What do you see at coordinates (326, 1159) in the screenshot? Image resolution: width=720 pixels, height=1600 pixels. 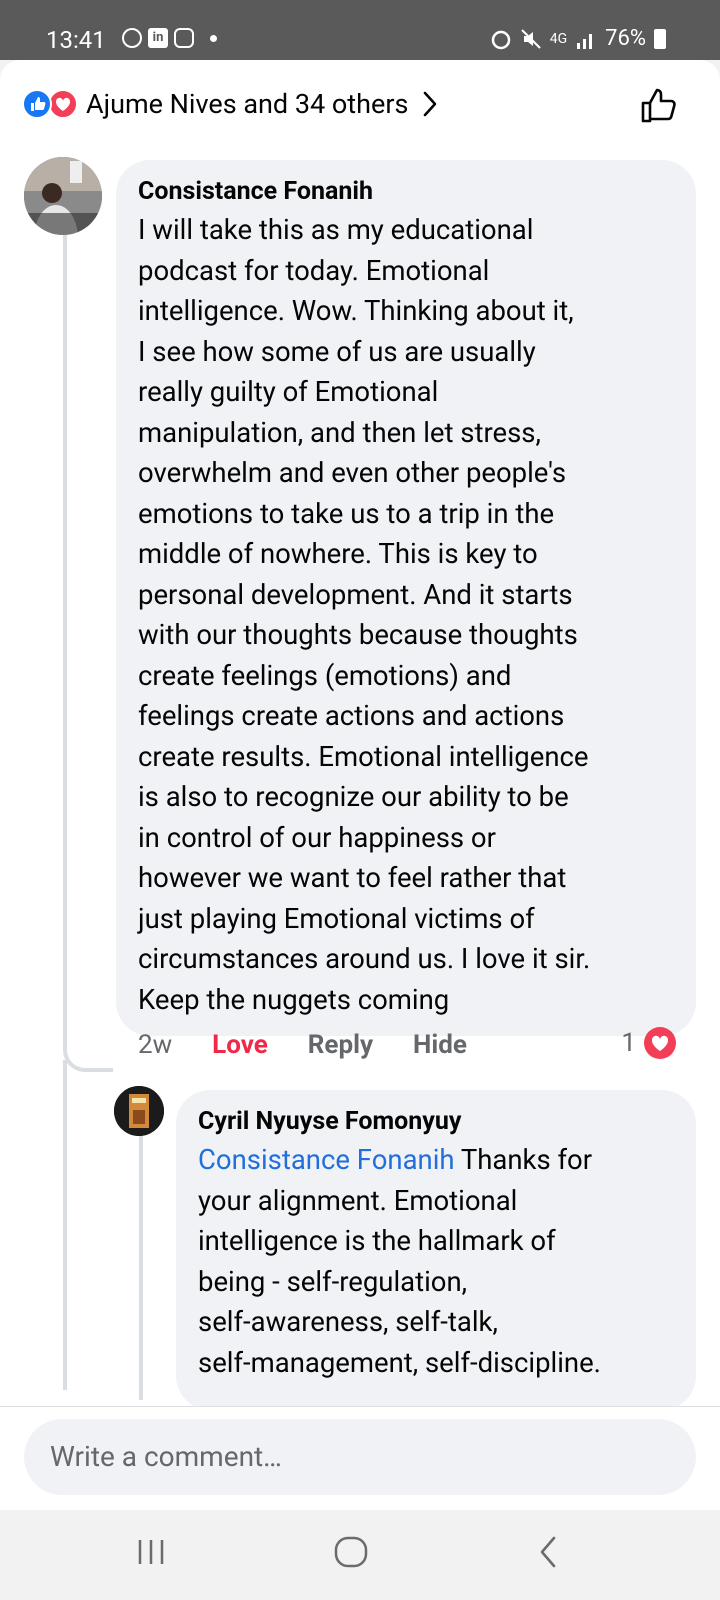 I see `reply-mention-link: Consistance Fonanih` at bounding box center [326, 1159].